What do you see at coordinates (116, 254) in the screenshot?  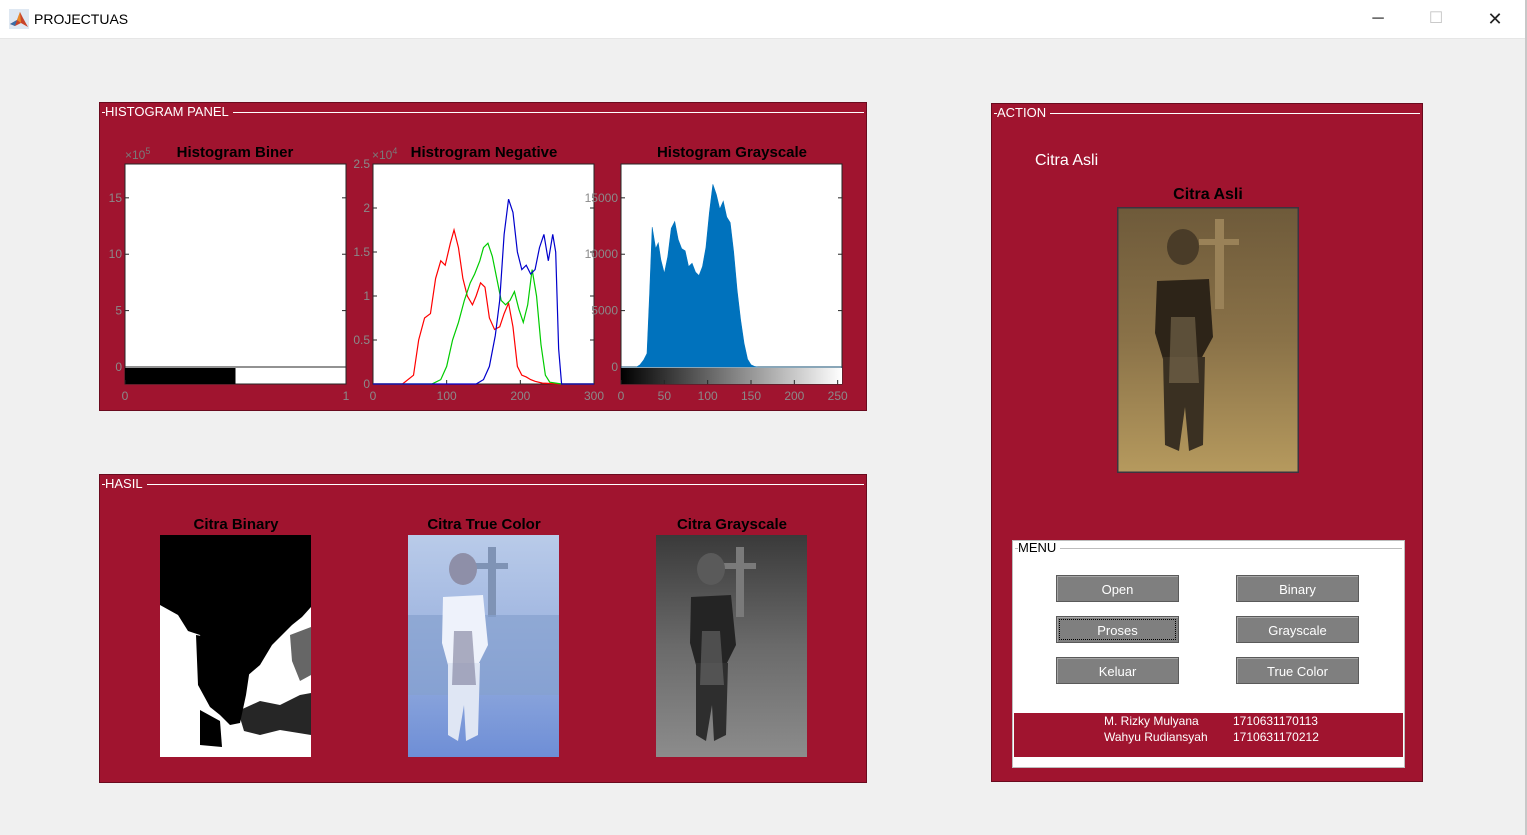 I see `y-tick-label: 10` at bounding box center [116, 254].